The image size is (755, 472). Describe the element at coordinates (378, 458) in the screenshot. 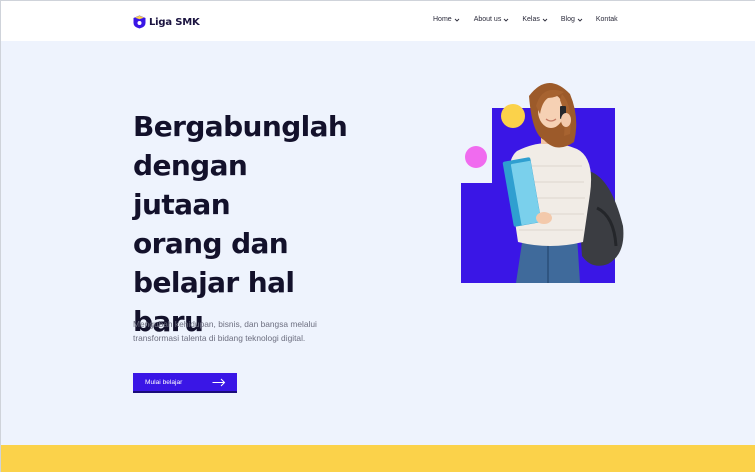

I see `yellow-section-band` at that location.